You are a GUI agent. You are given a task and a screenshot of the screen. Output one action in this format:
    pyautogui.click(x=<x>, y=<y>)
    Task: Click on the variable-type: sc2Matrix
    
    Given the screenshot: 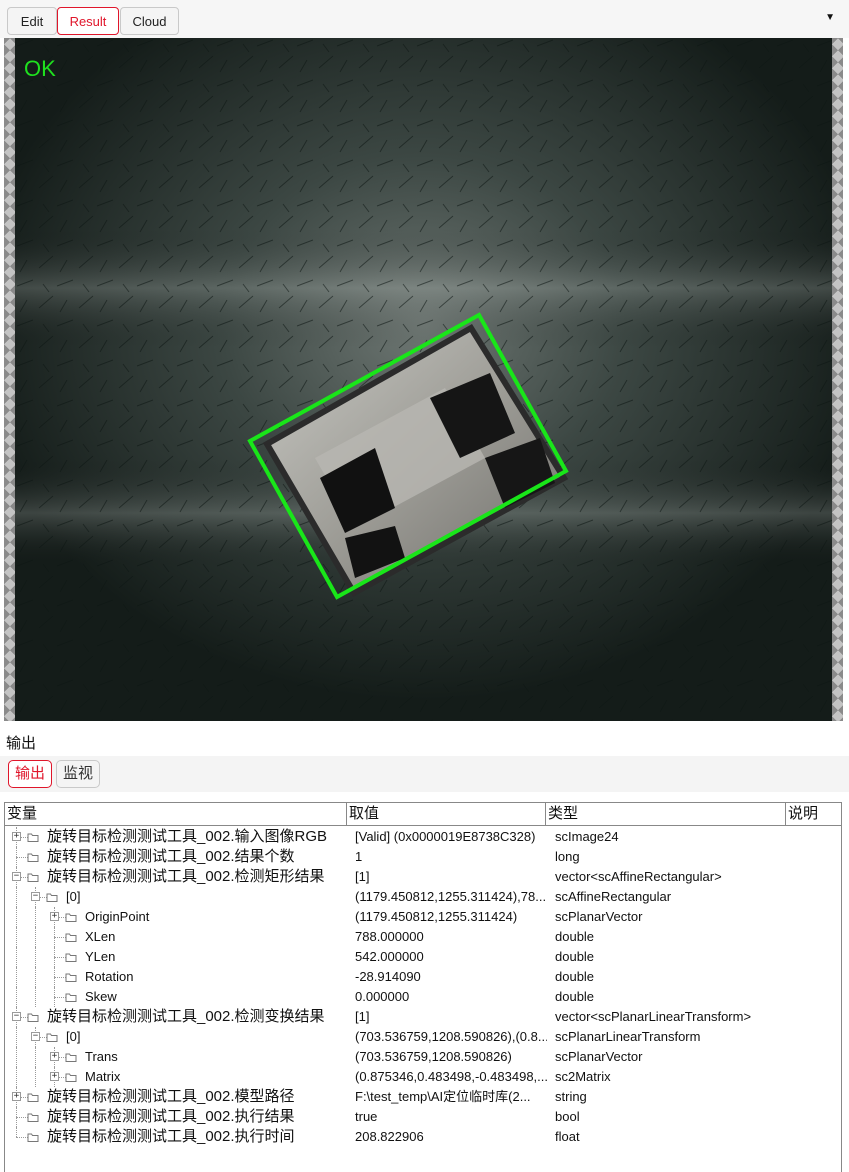 What is the action you would take?
    pyautogui.click(x=583, y=1076)
    